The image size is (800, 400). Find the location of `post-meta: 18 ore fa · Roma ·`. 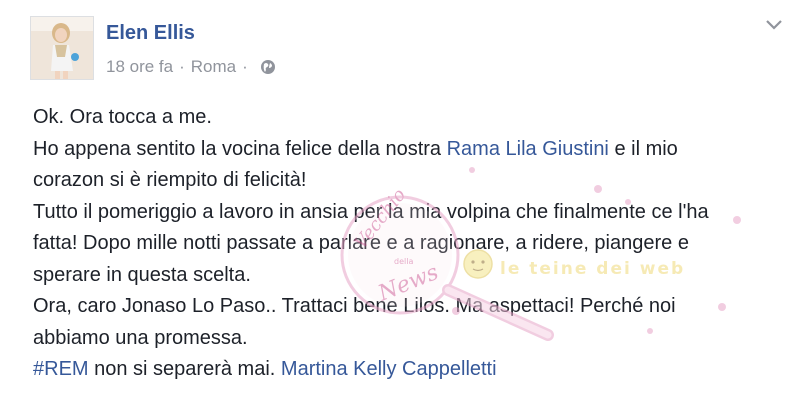

post-meta: 18 ore fa · Roma · is located at coordinates (191, 67).